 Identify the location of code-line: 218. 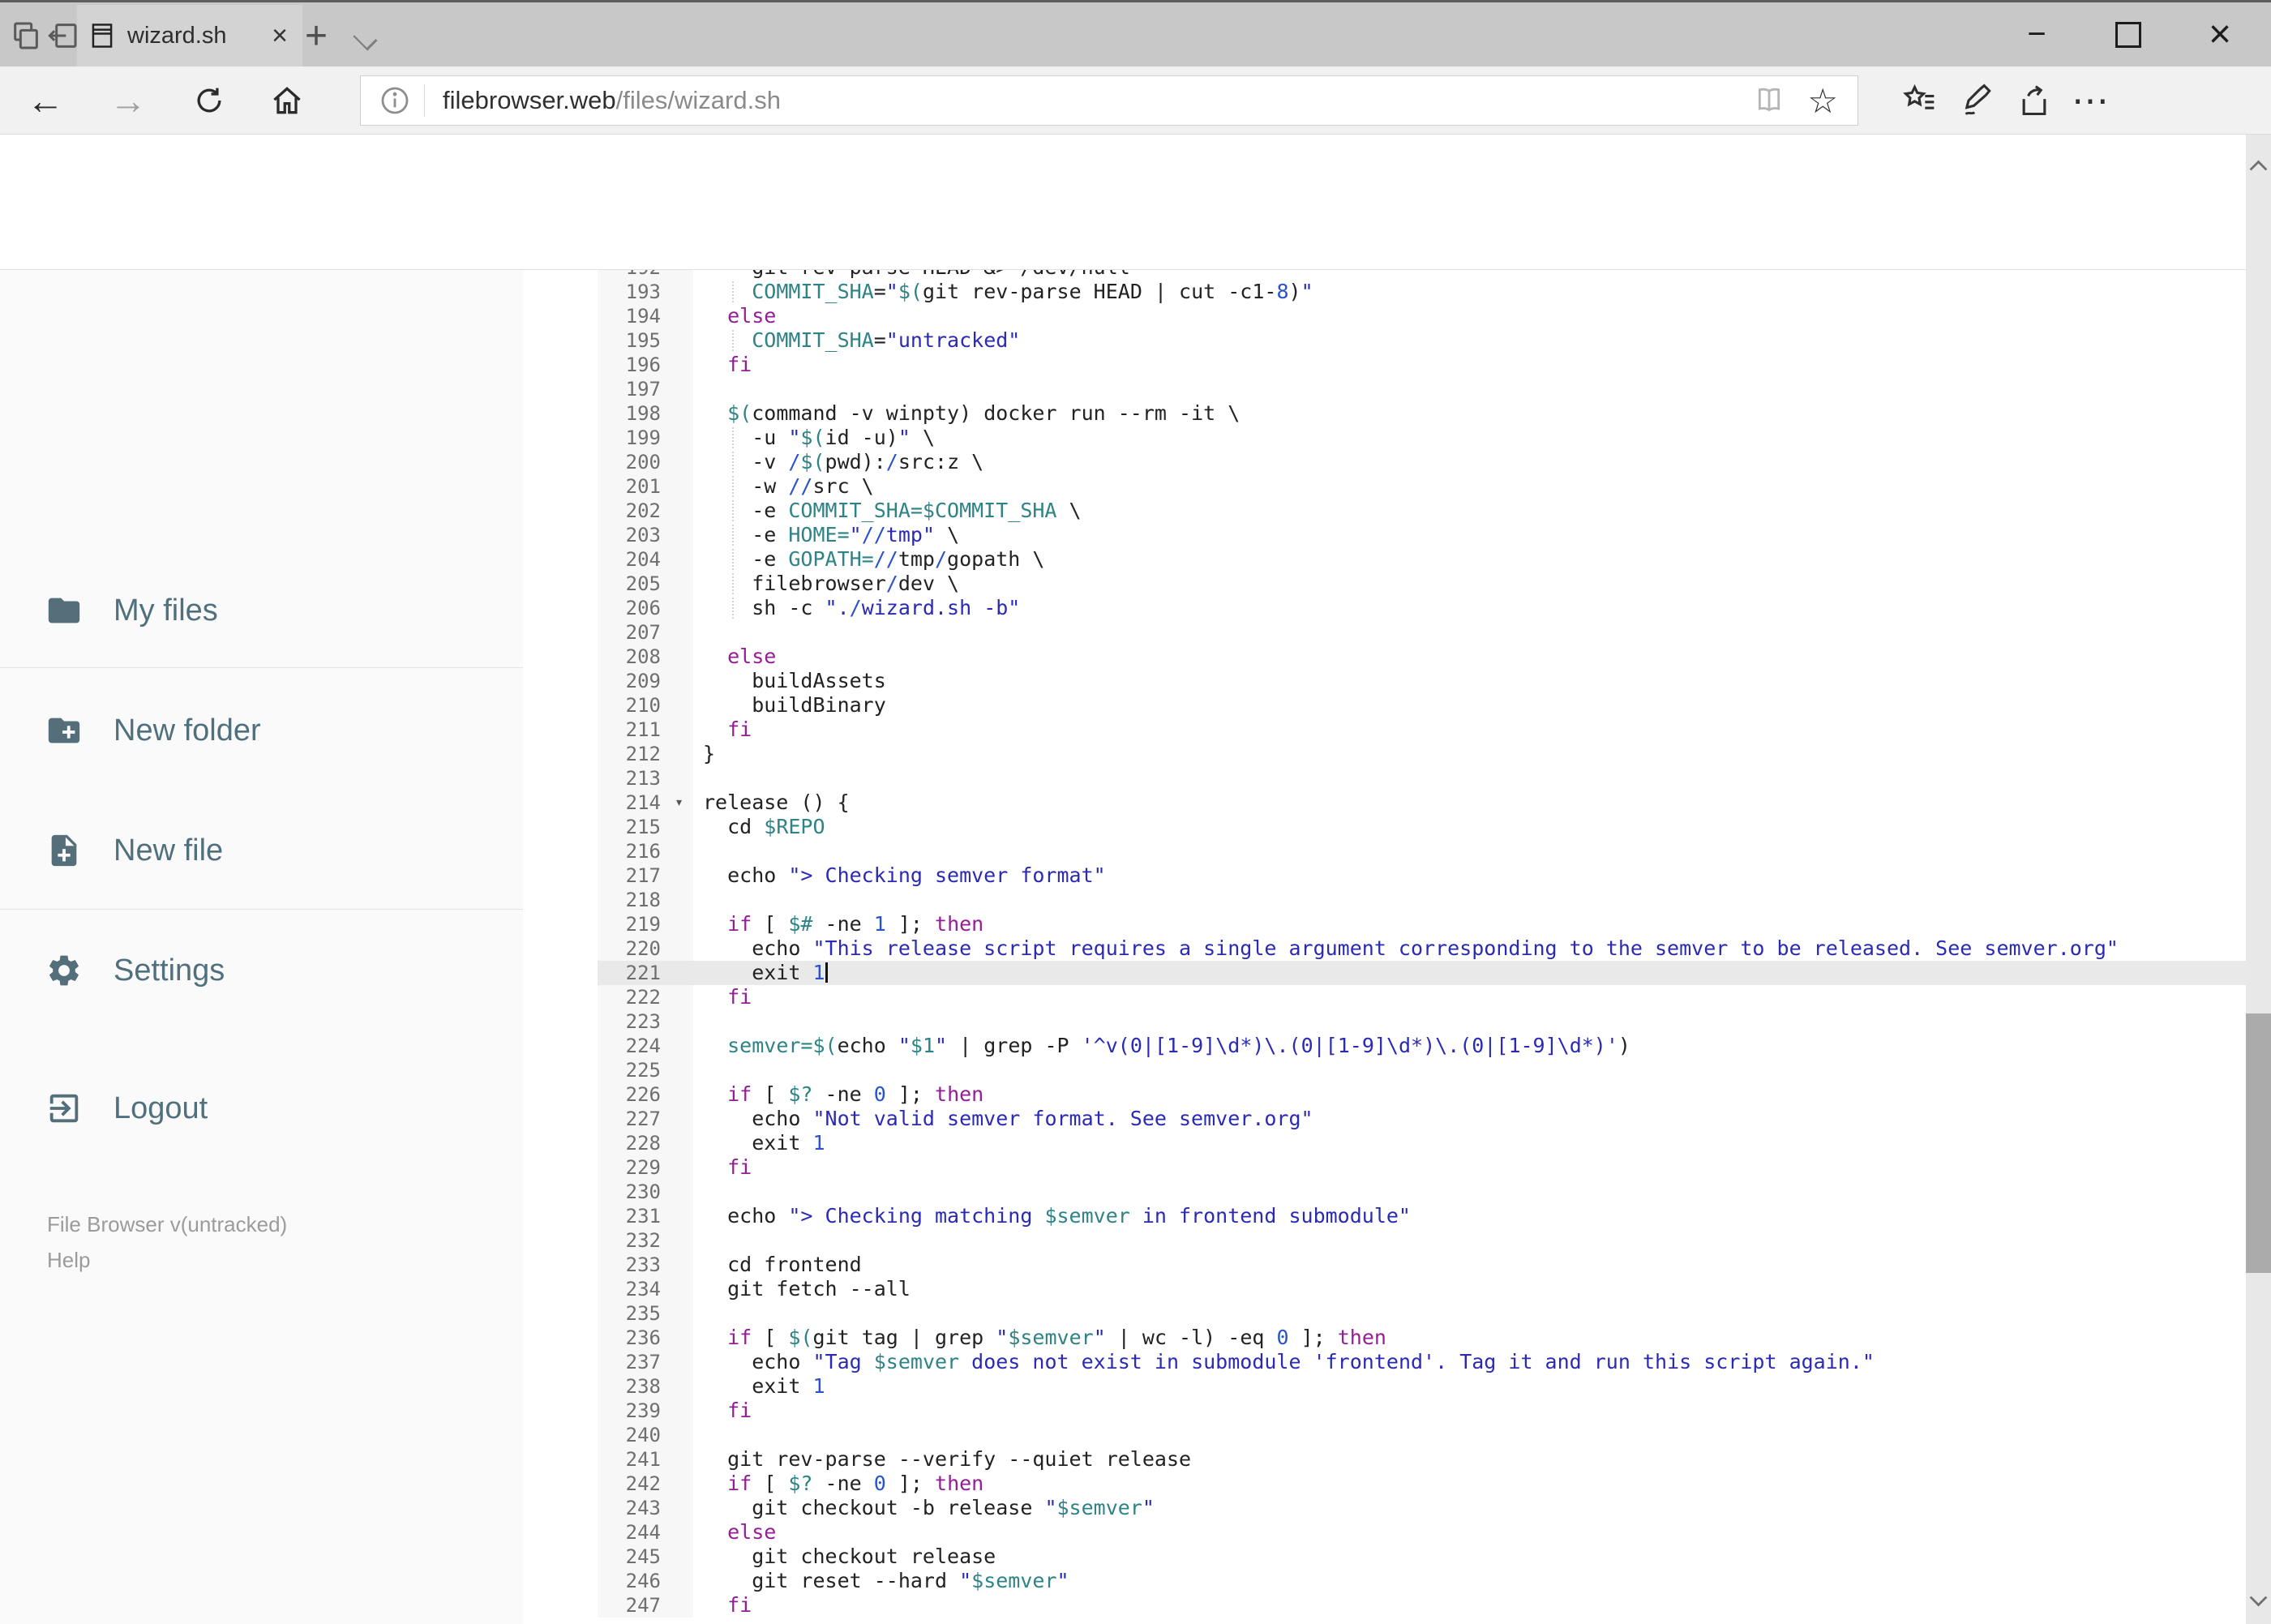
(1422, 900).